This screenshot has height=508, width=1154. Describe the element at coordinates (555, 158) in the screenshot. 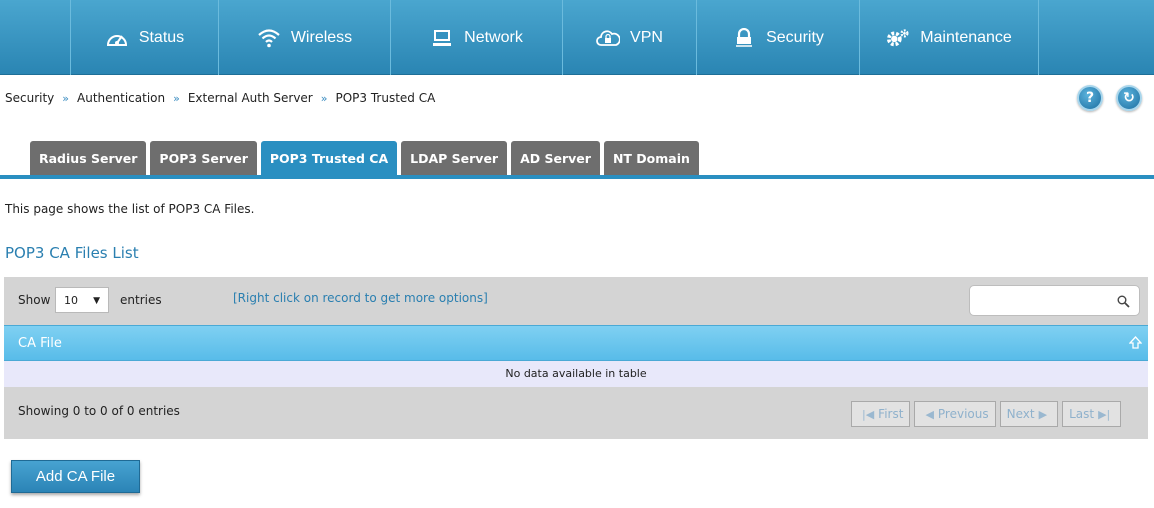

I see `tab-ad-server: AD Server` at that location.